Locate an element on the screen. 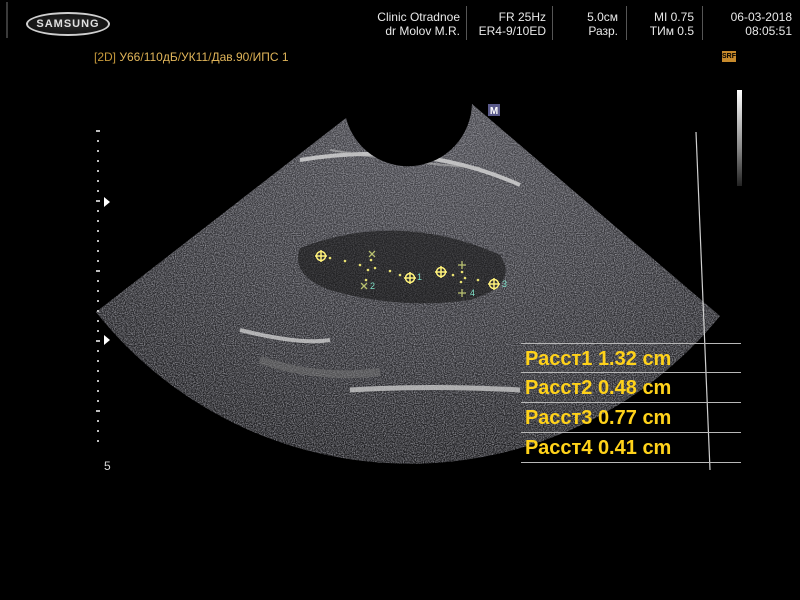 The height and width of the screenshot is (600, 800). measurement-label: Расст4 is located at coordinates (559, 448).